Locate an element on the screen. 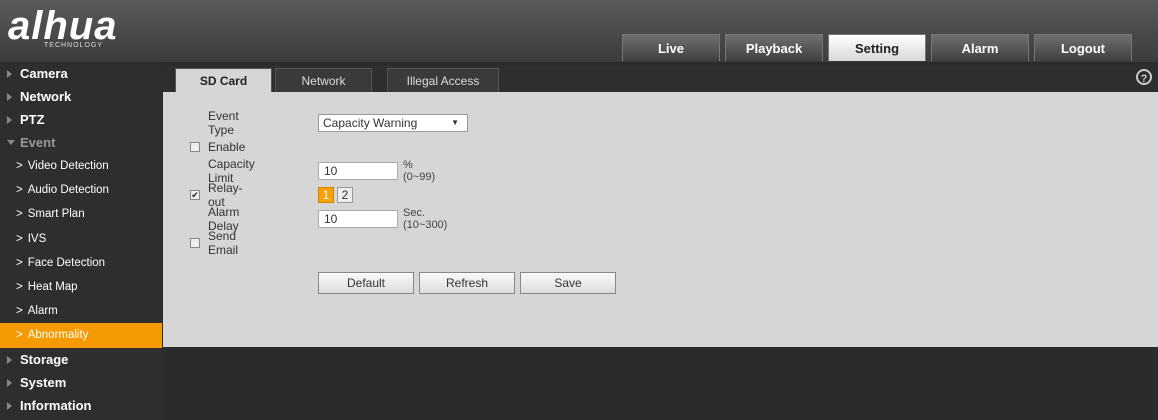 This screenshot has height=420, width=1158. sidebar-item-information: Information is located at coordinates (81, 405).